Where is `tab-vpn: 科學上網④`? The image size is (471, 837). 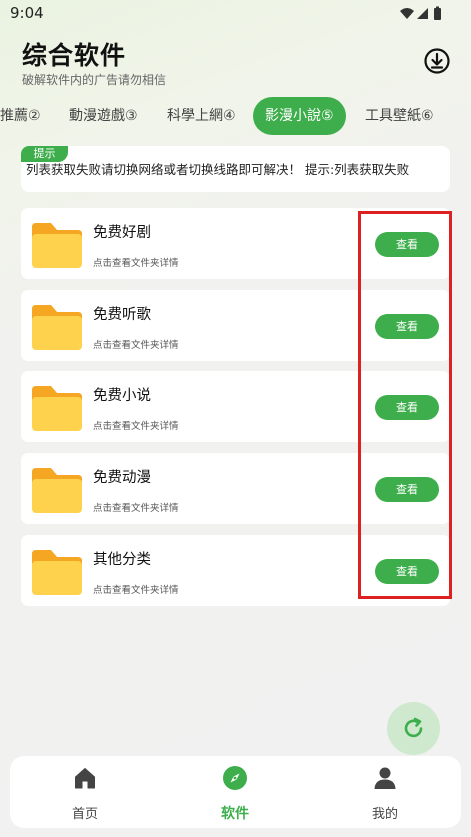 tab-vpn: 科學上網④ is located at coordinates (201, 116).